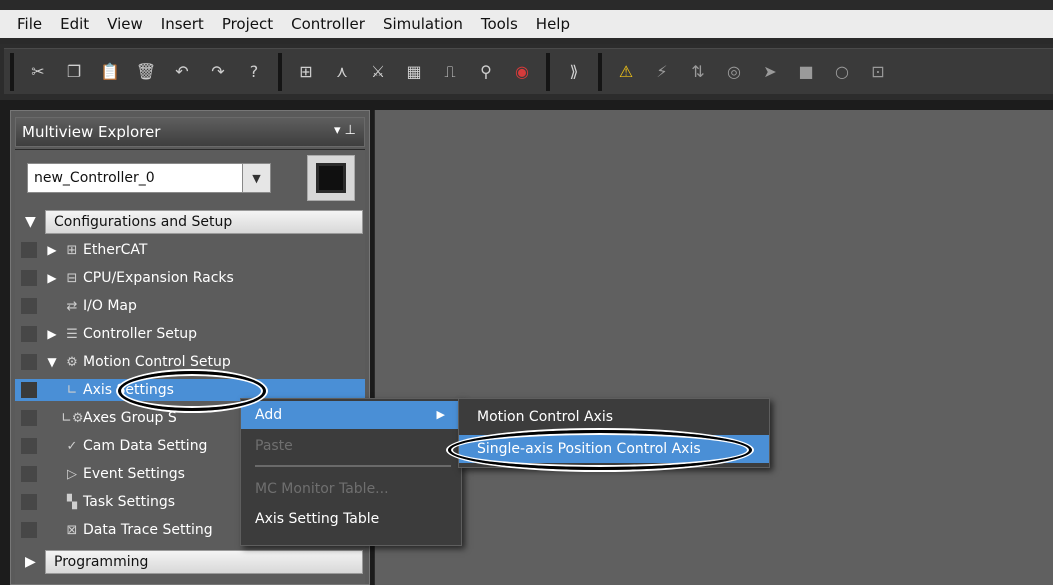  Describe the element at coordinates (191, 306) in the screenshot. I see `tree-item-io-map: ⇄ I/O Map` at that location.